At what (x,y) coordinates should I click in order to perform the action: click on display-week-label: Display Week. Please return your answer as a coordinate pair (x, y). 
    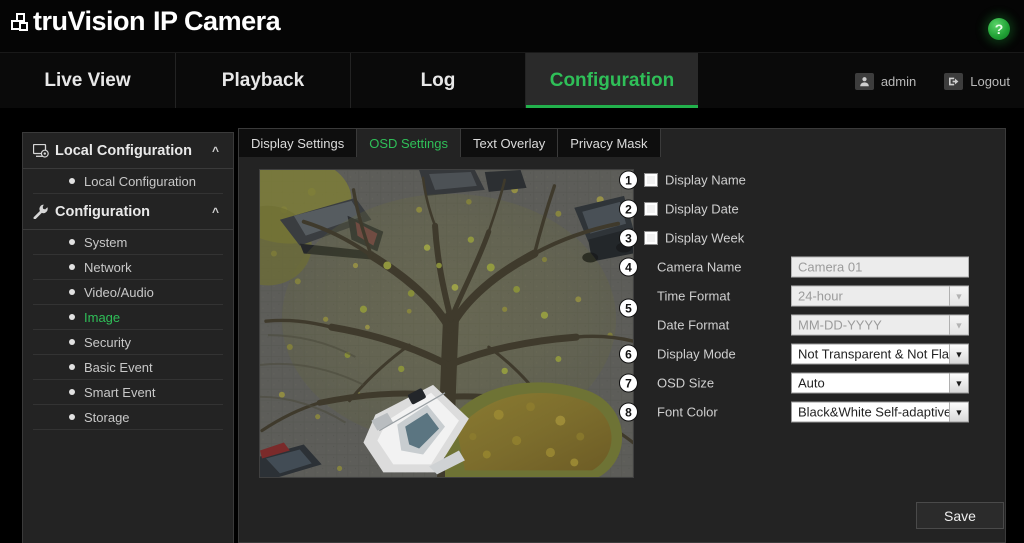
    Looking at the image, I should click on (705, 238).